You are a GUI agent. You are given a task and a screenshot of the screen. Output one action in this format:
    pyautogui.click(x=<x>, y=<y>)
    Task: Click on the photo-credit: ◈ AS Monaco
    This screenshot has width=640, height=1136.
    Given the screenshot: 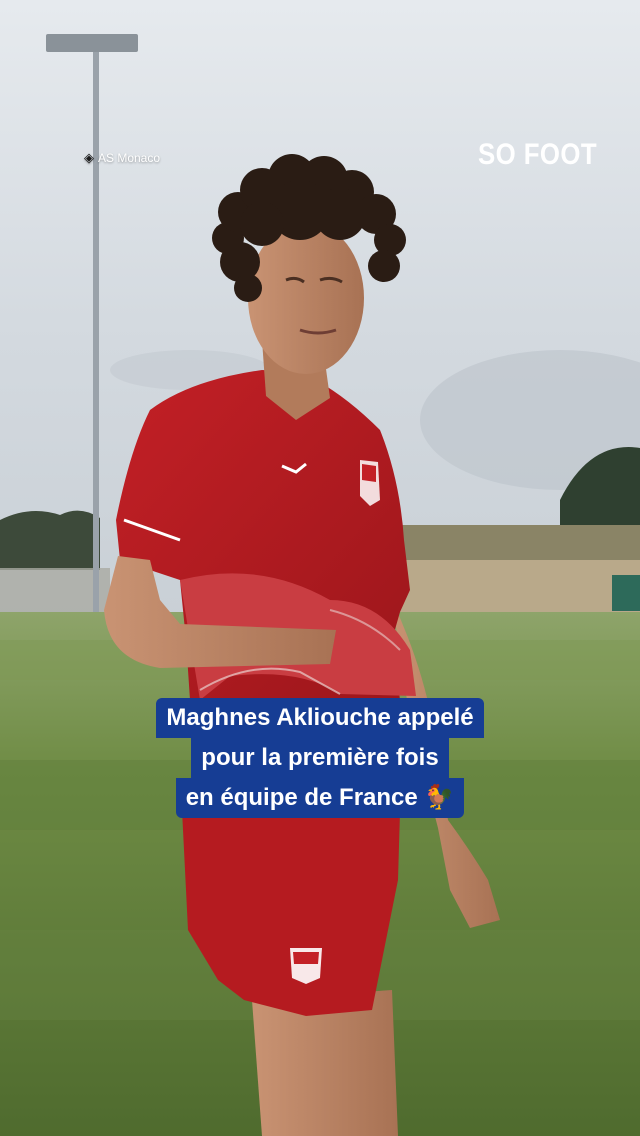 What is the action you would take?
    pyautogui.click(x=122, y=158)
    